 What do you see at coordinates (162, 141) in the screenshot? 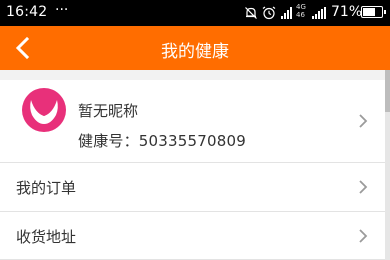
I see `health-number: 健康号：50335570809` at bounding box center [162, 141].